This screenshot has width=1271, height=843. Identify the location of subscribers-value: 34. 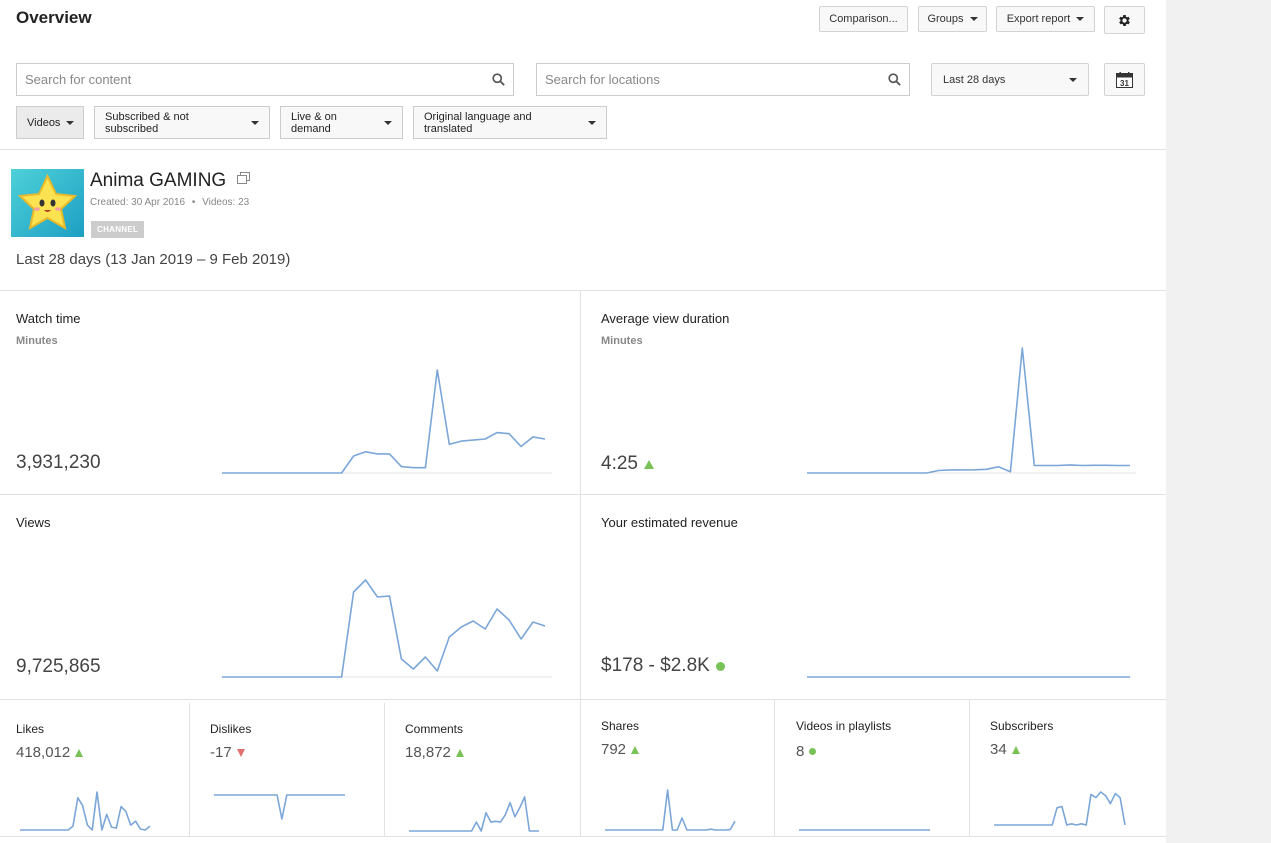
(1005, 749).